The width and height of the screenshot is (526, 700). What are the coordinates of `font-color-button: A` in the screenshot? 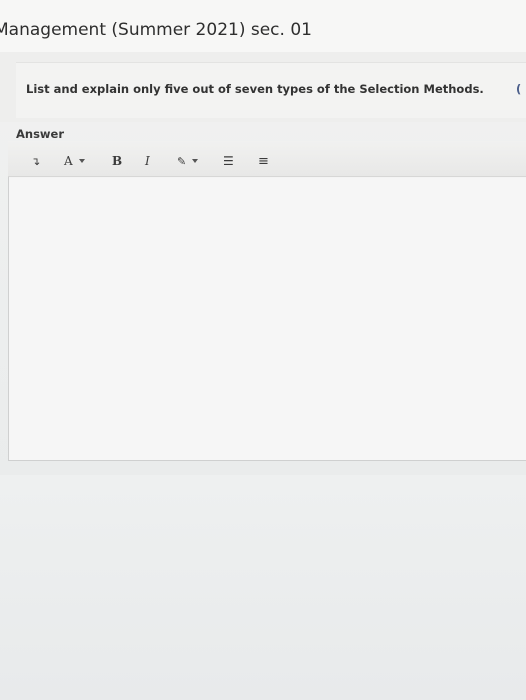 It's located at (74, 161).